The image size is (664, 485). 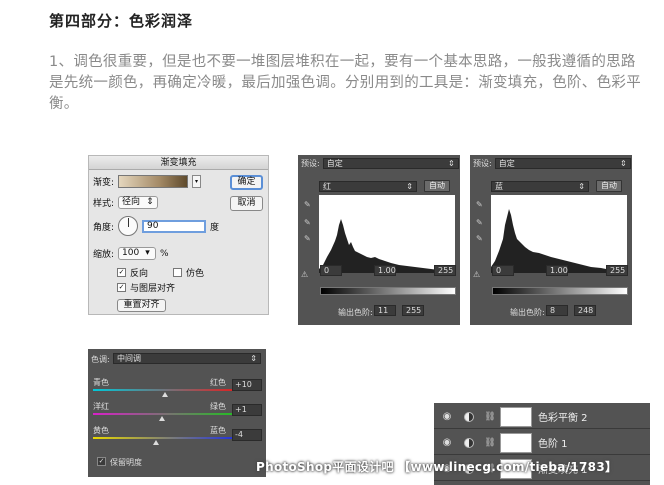 I want to click on output-white: 255, so click(x=413, y=310).